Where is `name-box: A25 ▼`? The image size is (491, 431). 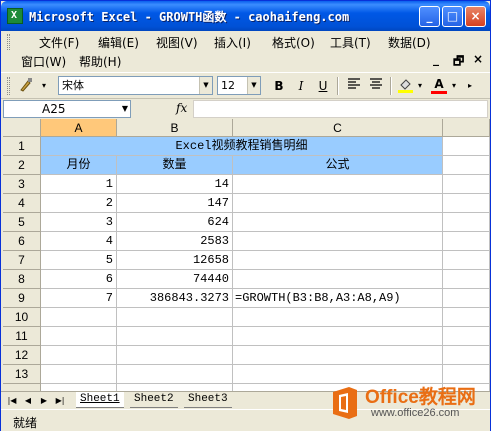 name-box: A25 ▼ is located at coordinates (67, 109).